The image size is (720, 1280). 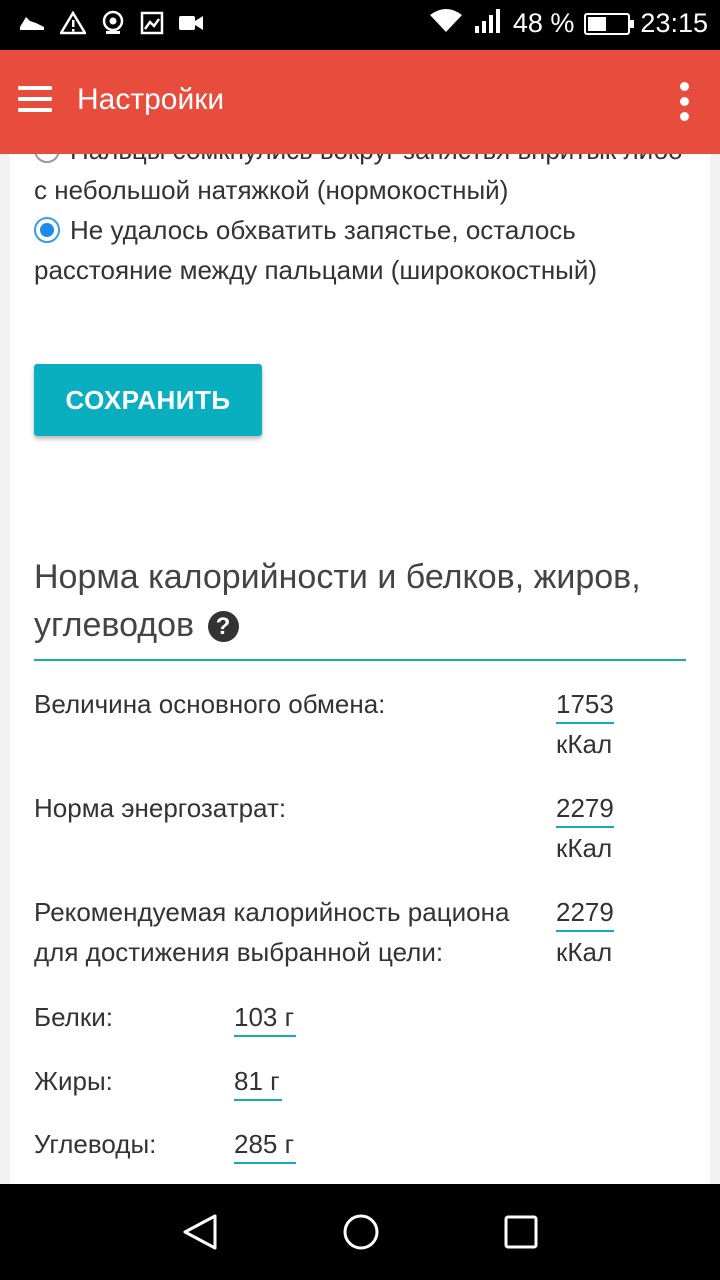 What do you see at coordinates (521, 1232) in the screenshot?
I see `recents-icon` at bounding box center [521, 1232].